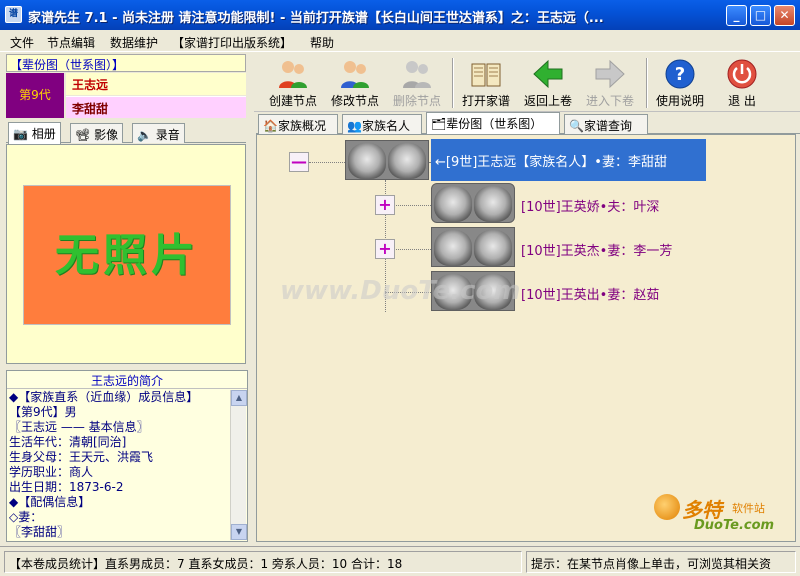 This screenshot has width=800, height=576. Describe the element at coordinates (13, 14) in the screenshot. I see `app-icon: 谱` at that location.